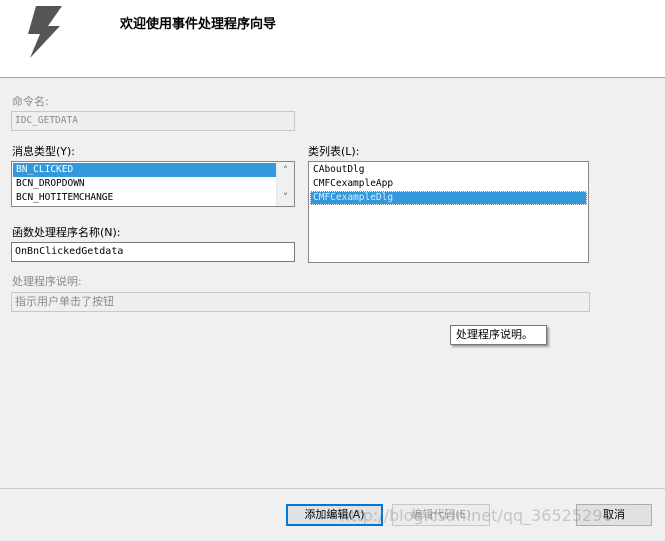  Describe the element at coordinates (448, 212) in the screenshot. I see `class-list: CAboutDlg CMFCexampleApp CMFCexampleDlg` at that location.